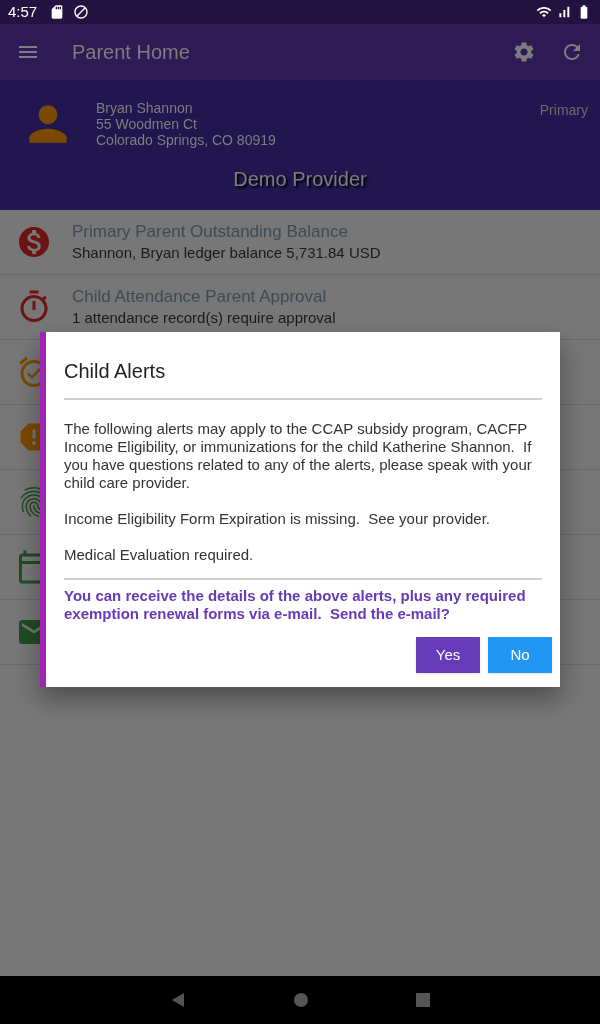 This screenshot has height=1024, width=600. Describe the element at coordinates (145, 108) in the screenshot. I see `parent-name: Bryan Shannon` at that location.